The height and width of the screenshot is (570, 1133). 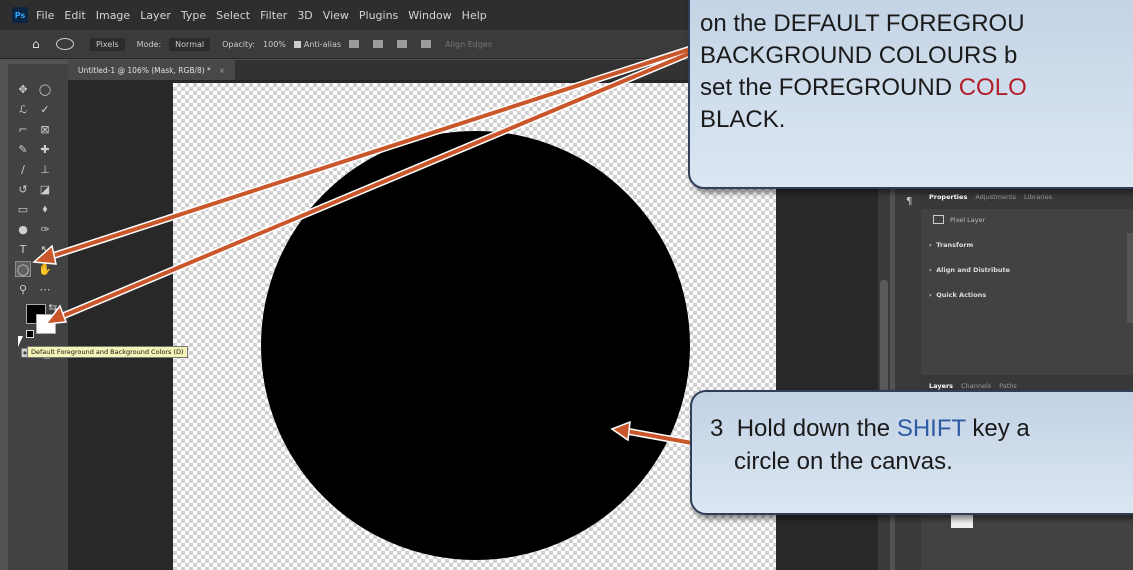 What do you see at coordinates (931, 428) in the screenshot?
I see `highlight-shift: SHIFT` at bounding box center [931, 428].